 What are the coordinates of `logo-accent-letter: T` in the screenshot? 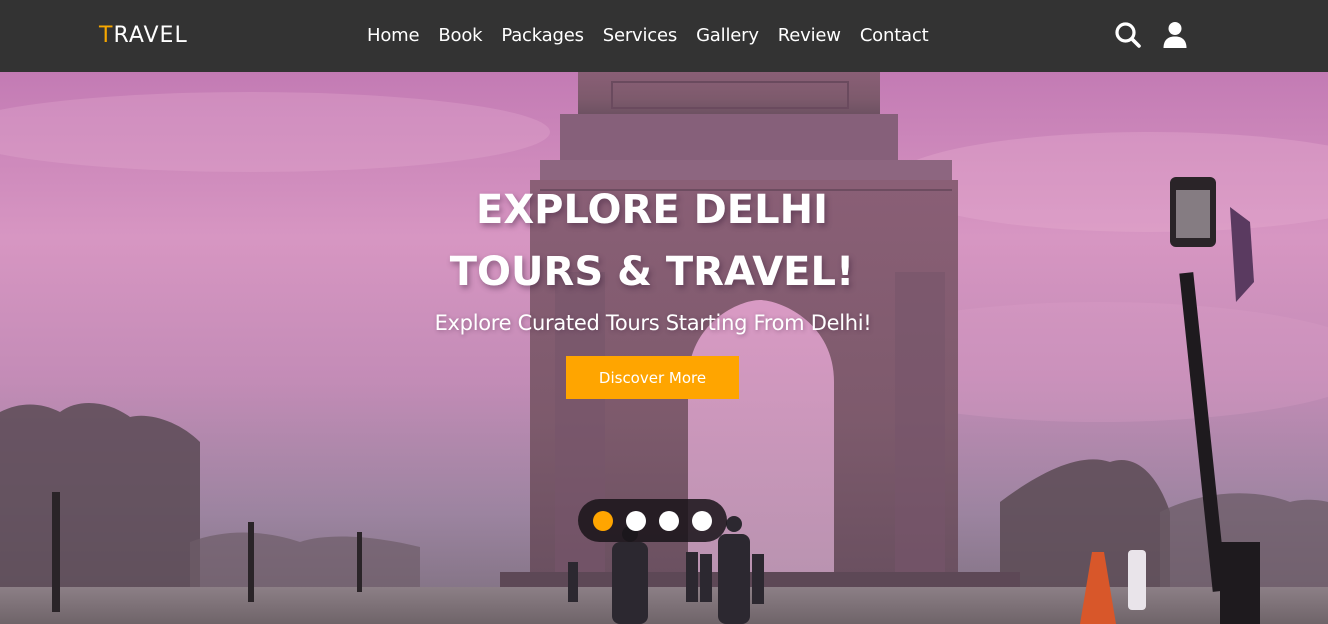 It's located at (106, 35).